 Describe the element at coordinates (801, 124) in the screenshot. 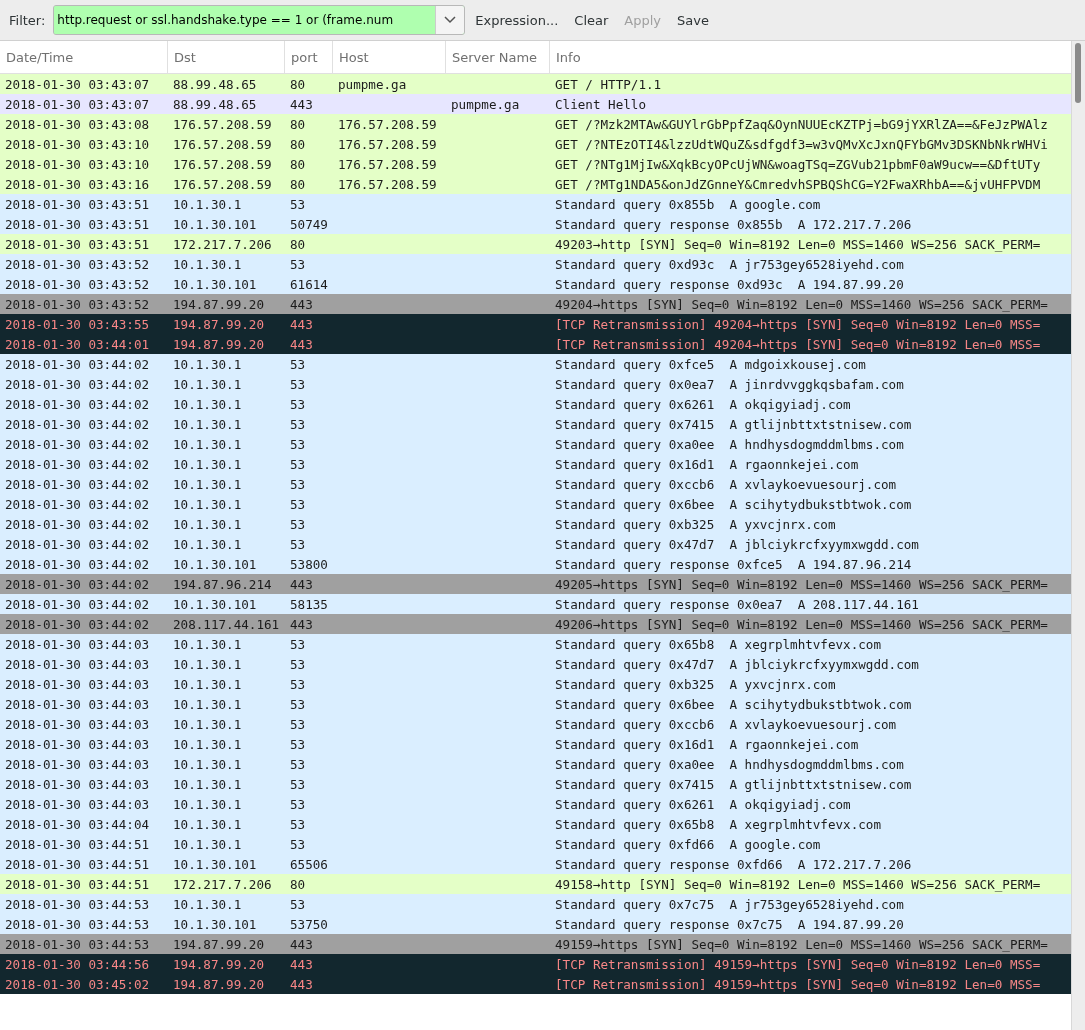

I see `table-cell-text: GET /?Mzk2MTAw&GUYlrGbPpfZaq&OynNUUEcKZTPj=bG9jYXRlZA==&FeJzPWAlz` at that location.